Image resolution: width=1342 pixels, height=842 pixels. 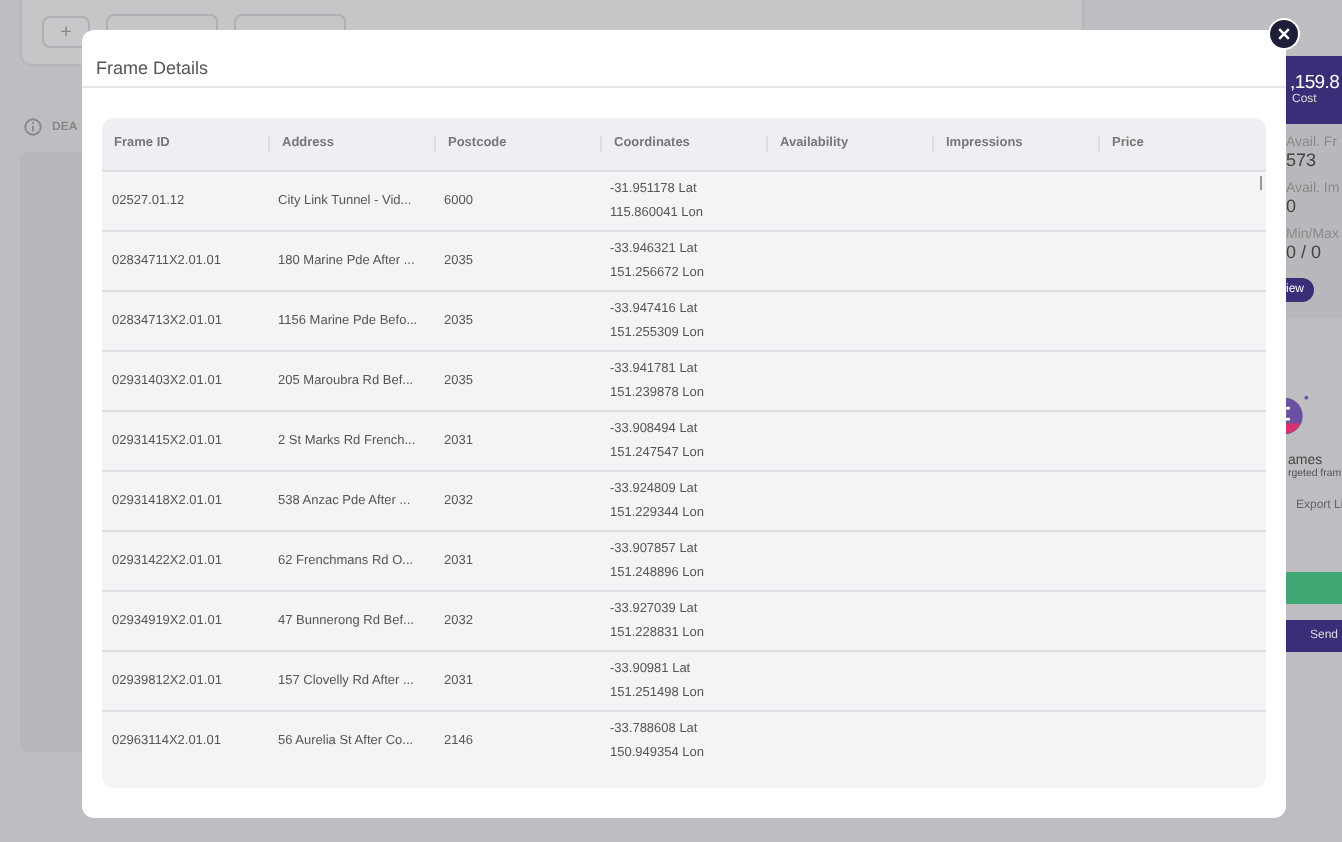 I want to click on dialog-title: Frame Details, so click(x=152, y=68).